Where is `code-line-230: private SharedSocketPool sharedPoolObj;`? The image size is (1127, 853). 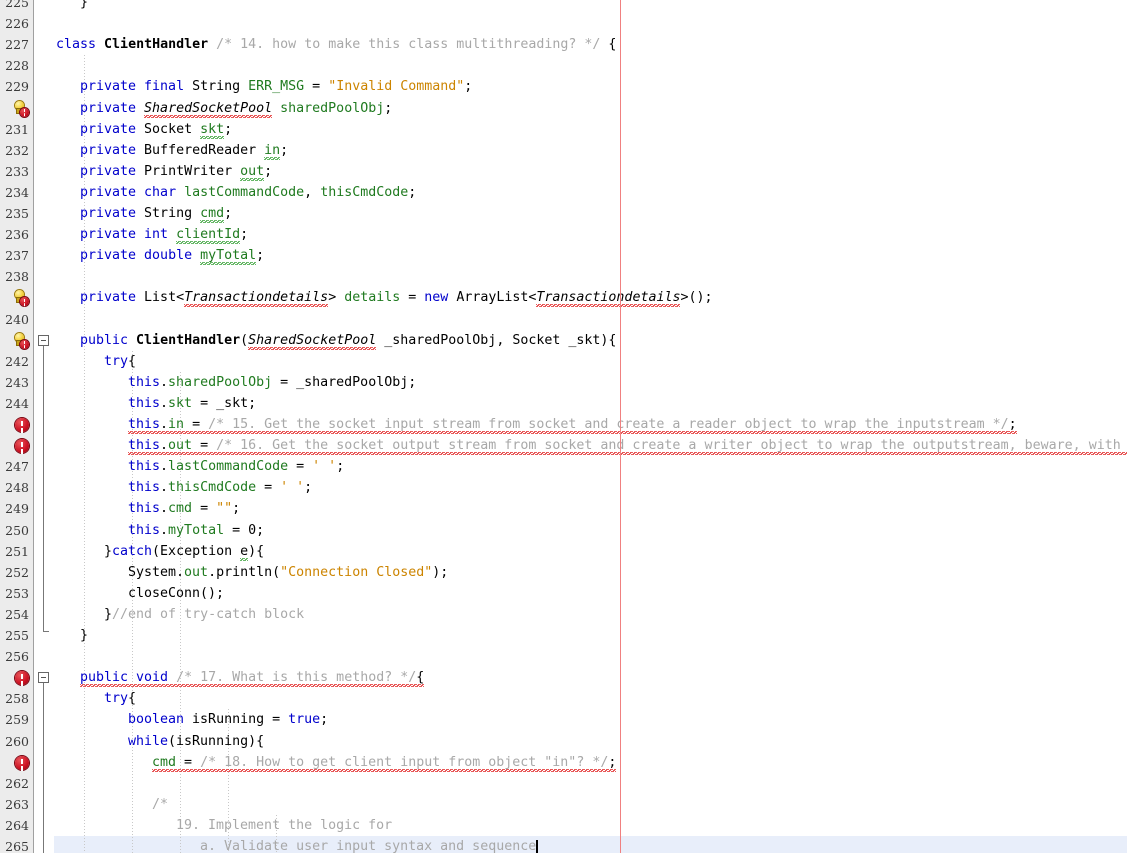
code-line-230: private SharedSocketPool sharedPoolObj; is located at coordinates (563, 108).